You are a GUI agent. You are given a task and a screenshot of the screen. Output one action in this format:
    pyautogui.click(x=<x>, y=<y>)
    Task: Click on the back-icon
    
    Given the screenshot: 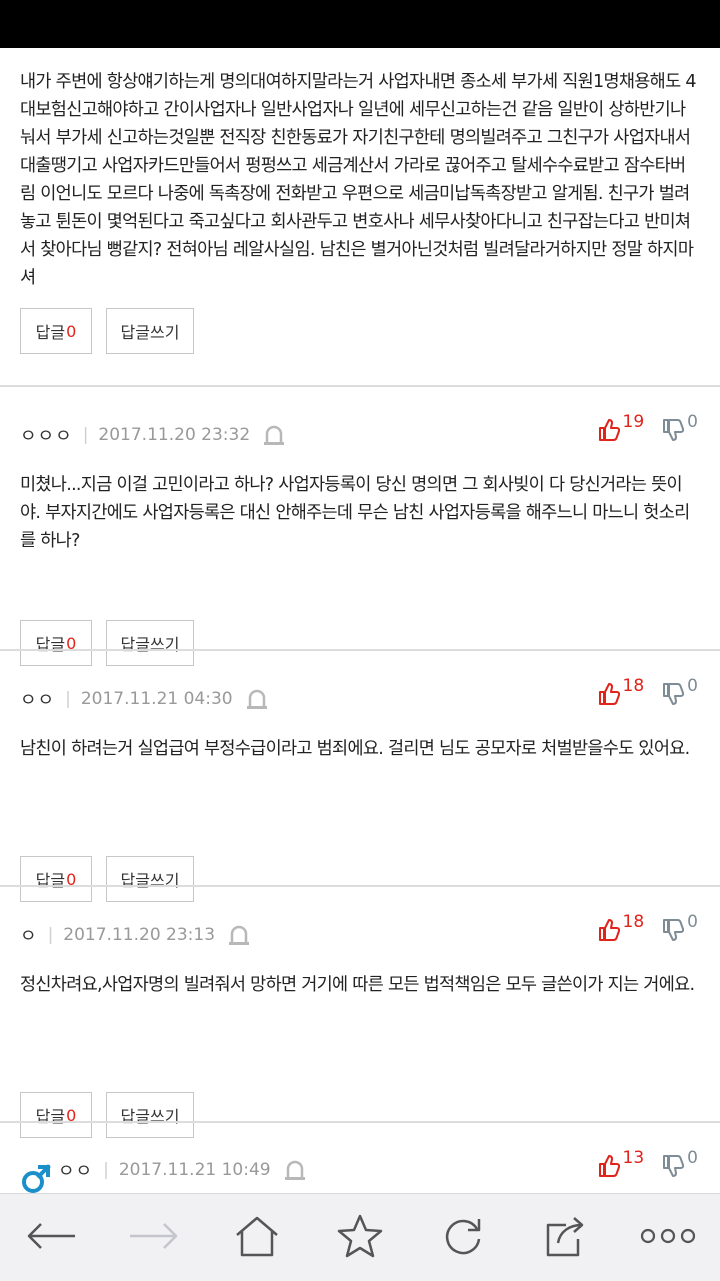 What is the action you would take?
    pyautogui.click(x=51, y=1238)
    